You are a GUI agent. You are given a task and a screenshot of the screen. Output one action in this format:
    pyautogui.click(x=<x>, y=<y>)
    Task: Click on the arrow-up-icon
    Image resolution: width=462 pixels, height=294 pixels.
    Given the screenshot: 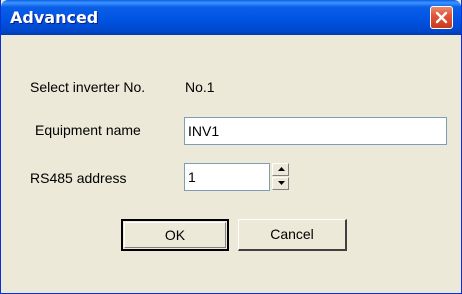 What is the action you would take?
    pyautogui.click(x=281, y=169)
    